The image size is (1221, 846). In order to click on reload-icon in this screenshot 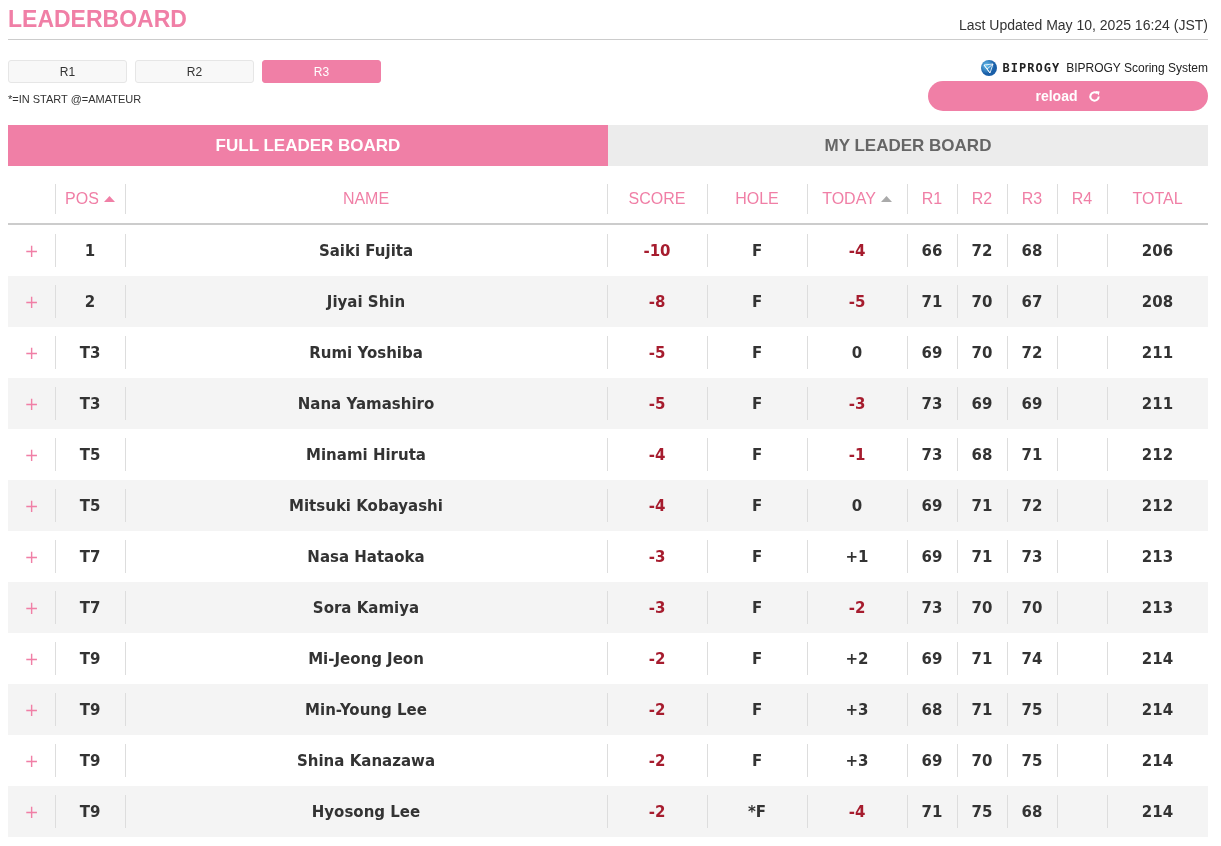, I will do `click(1094, 96)`.